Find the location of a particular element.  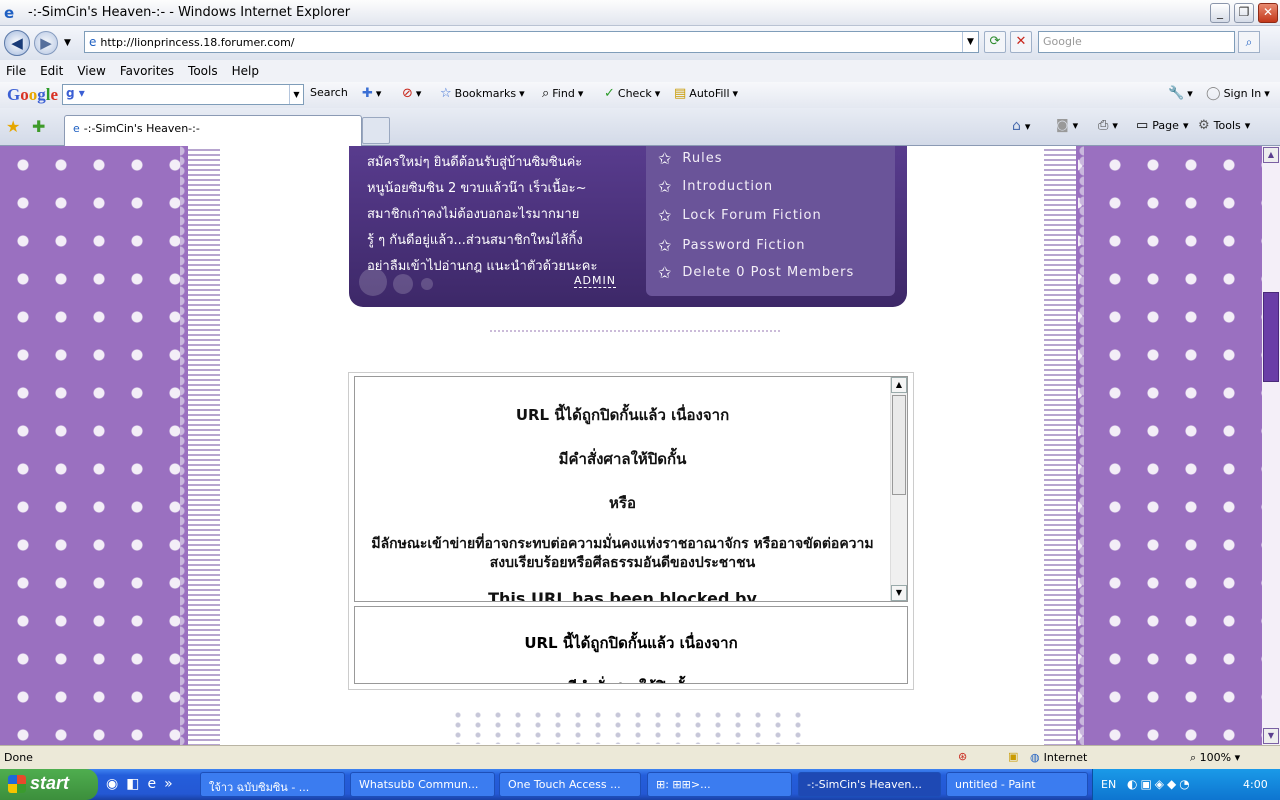

ie-logo-icon: e is located at coordinates (9, 12).